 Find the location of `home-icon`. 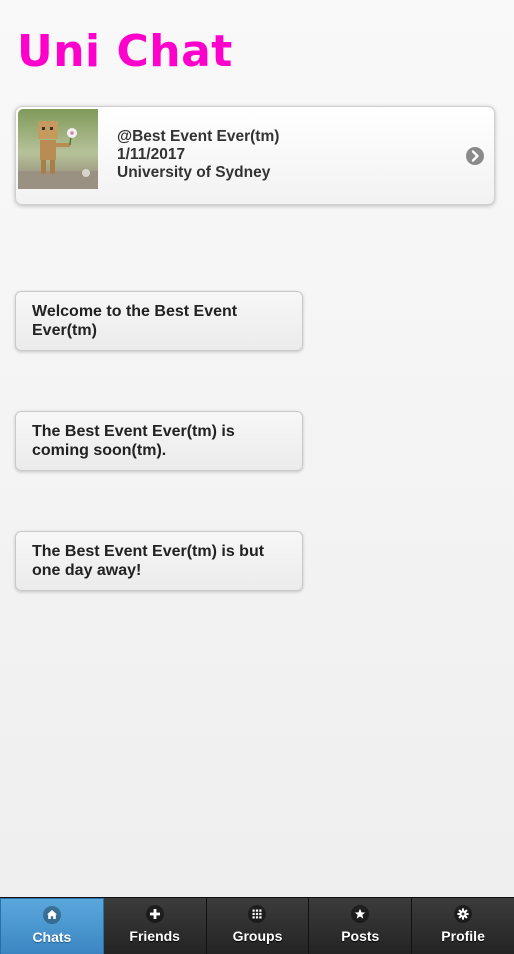

home-icon is located at coordinates (51, 915).